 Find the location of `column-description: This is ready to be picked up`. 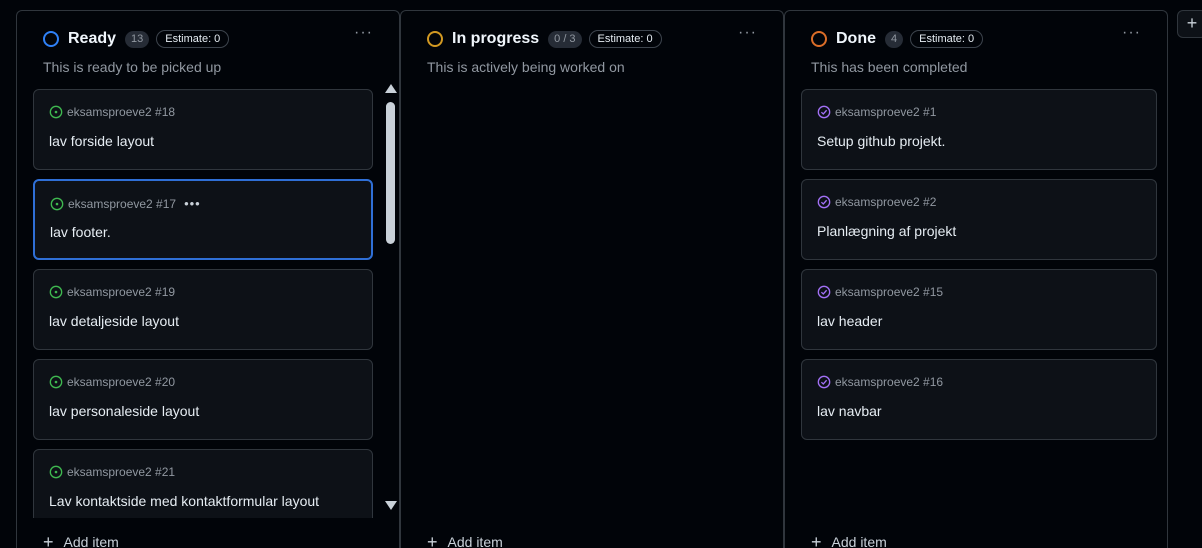

column-description: This is ready to be picked up is located at coordinates (132, 67).